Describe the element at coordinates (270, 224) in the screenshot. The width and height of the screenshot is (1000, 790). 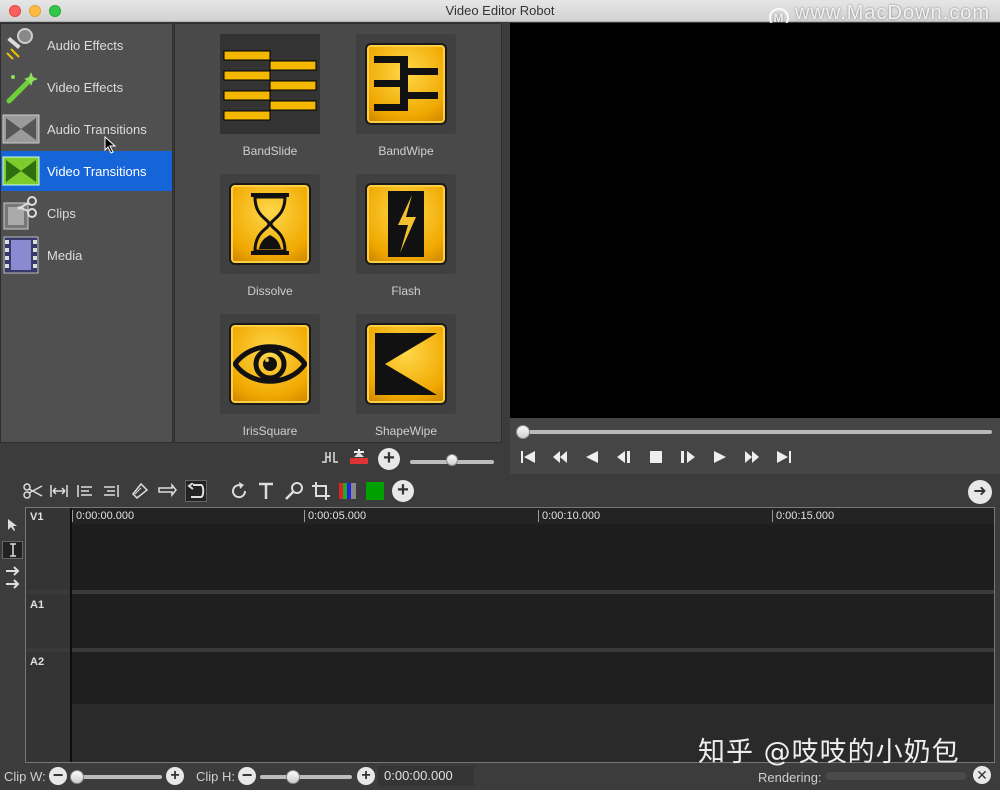
I see `hourglass-icon` at that location.